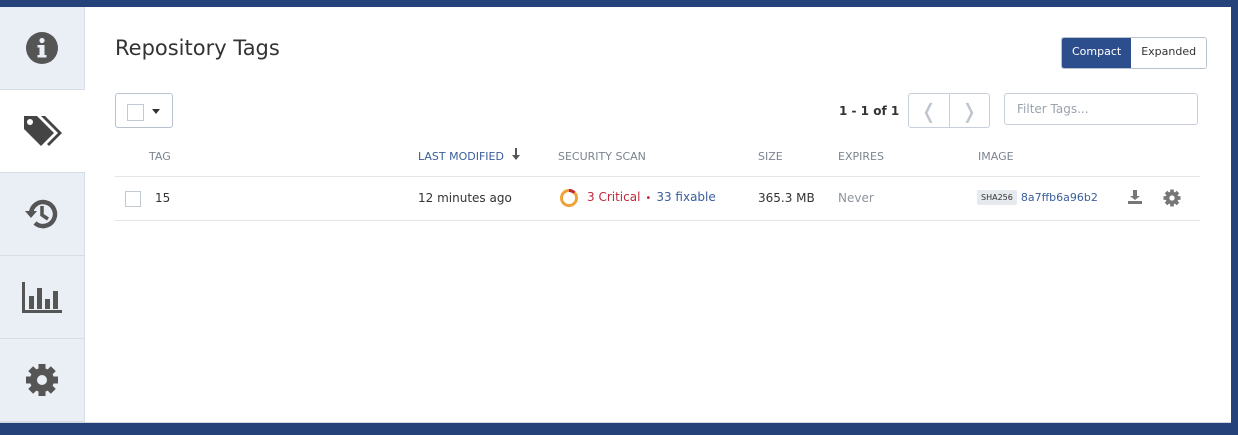  I want to click on history-icon, so click(41, 214).